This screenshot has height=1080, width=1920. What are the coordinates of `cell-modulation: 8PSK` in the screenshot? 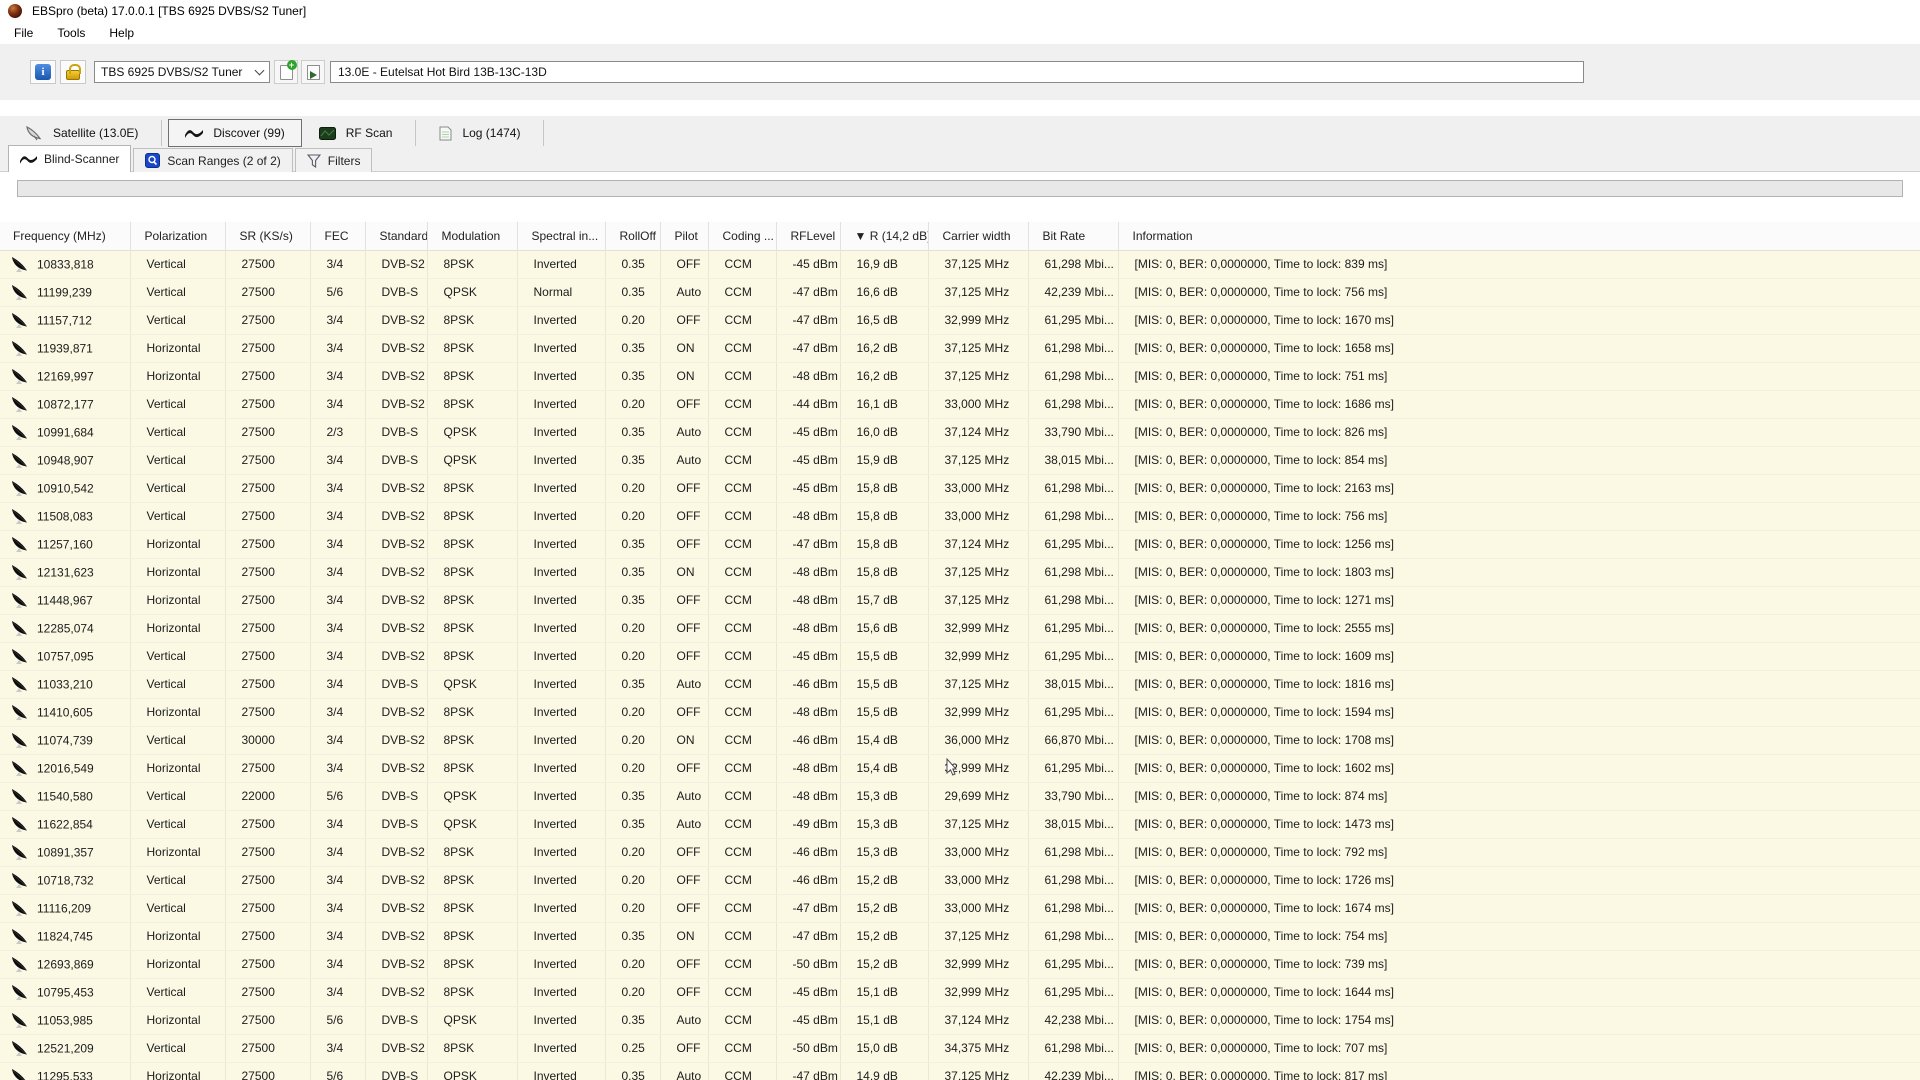 It's located at (472, 572).